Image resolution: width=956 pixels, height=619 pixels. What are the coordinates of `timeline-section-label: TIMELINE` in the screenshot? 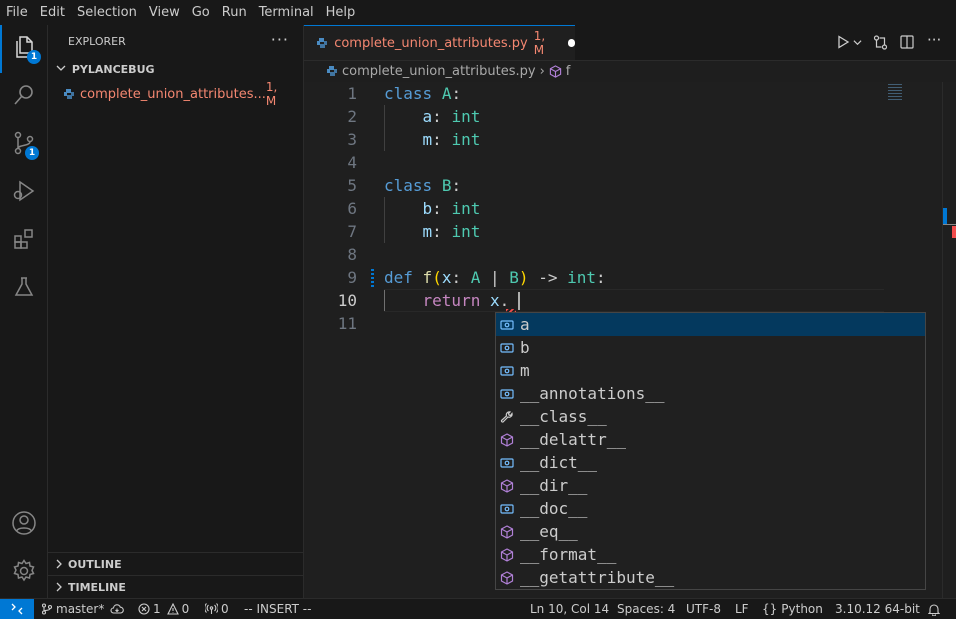 It's located at (97, 587).